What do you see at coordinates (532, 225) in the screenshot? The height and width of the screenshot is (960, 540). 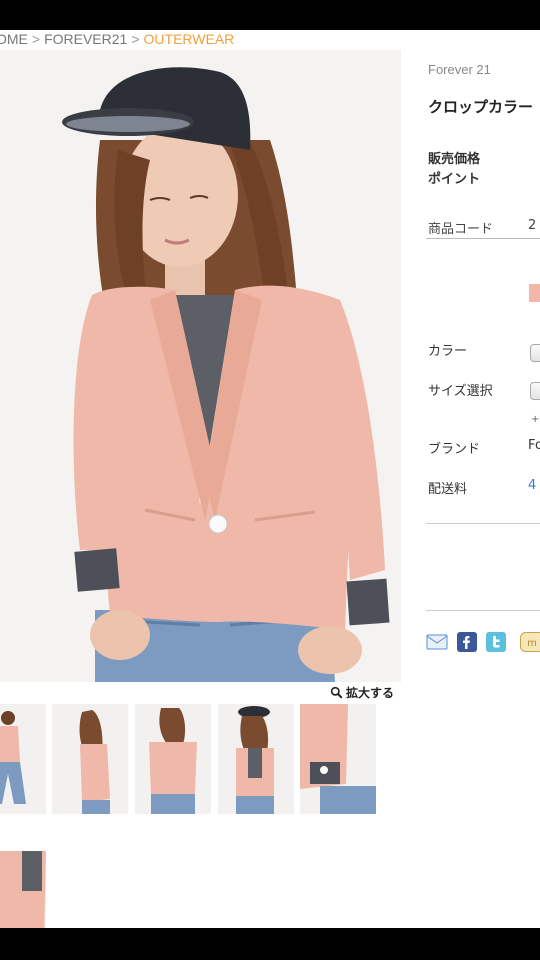 I see `product-code-value: 2` at bounding box center [532, 225].